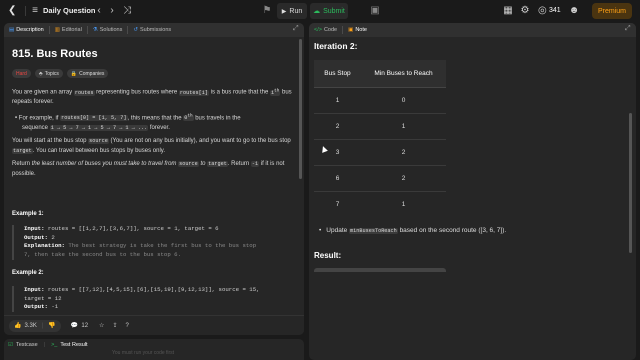  Describe the element at coordinates (69, 11) in the screenshot. I see `daily-question-title: Daily Question` at that location.